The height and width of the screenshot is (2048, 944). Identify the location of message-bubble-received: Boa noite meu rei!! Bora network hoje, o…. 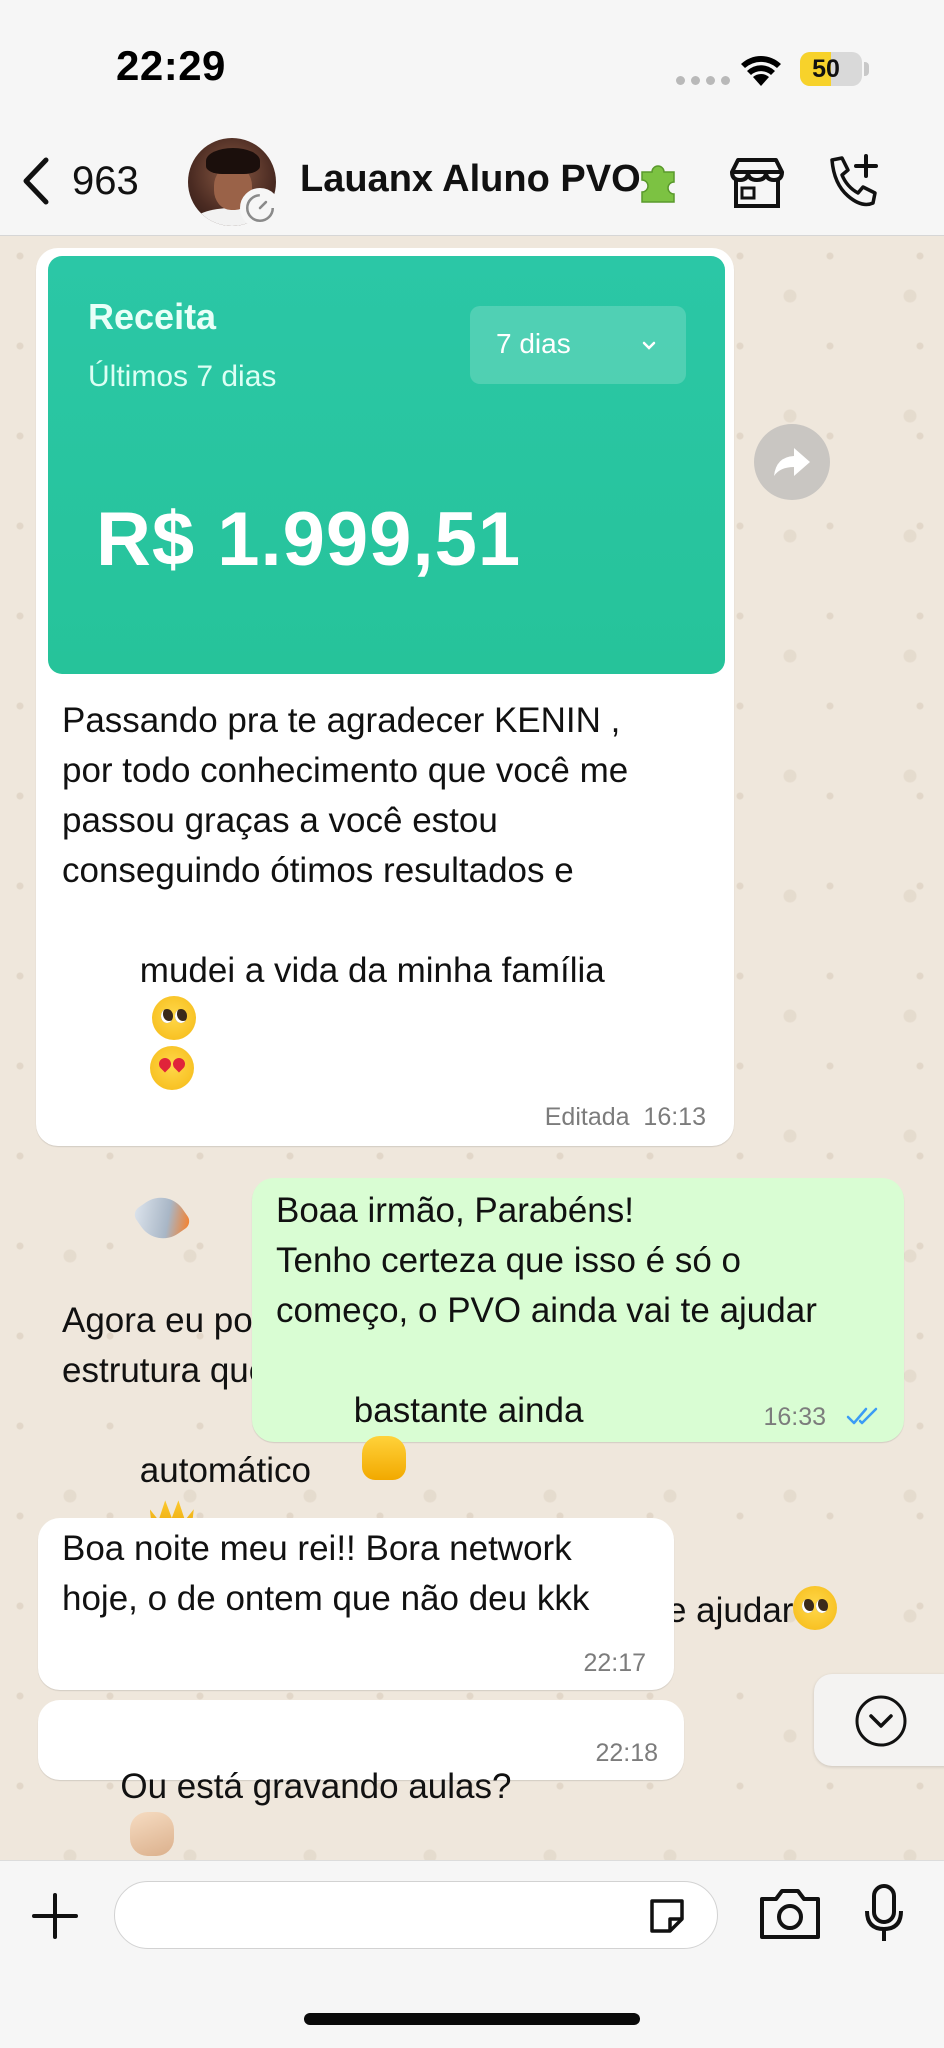
(356, 1604).